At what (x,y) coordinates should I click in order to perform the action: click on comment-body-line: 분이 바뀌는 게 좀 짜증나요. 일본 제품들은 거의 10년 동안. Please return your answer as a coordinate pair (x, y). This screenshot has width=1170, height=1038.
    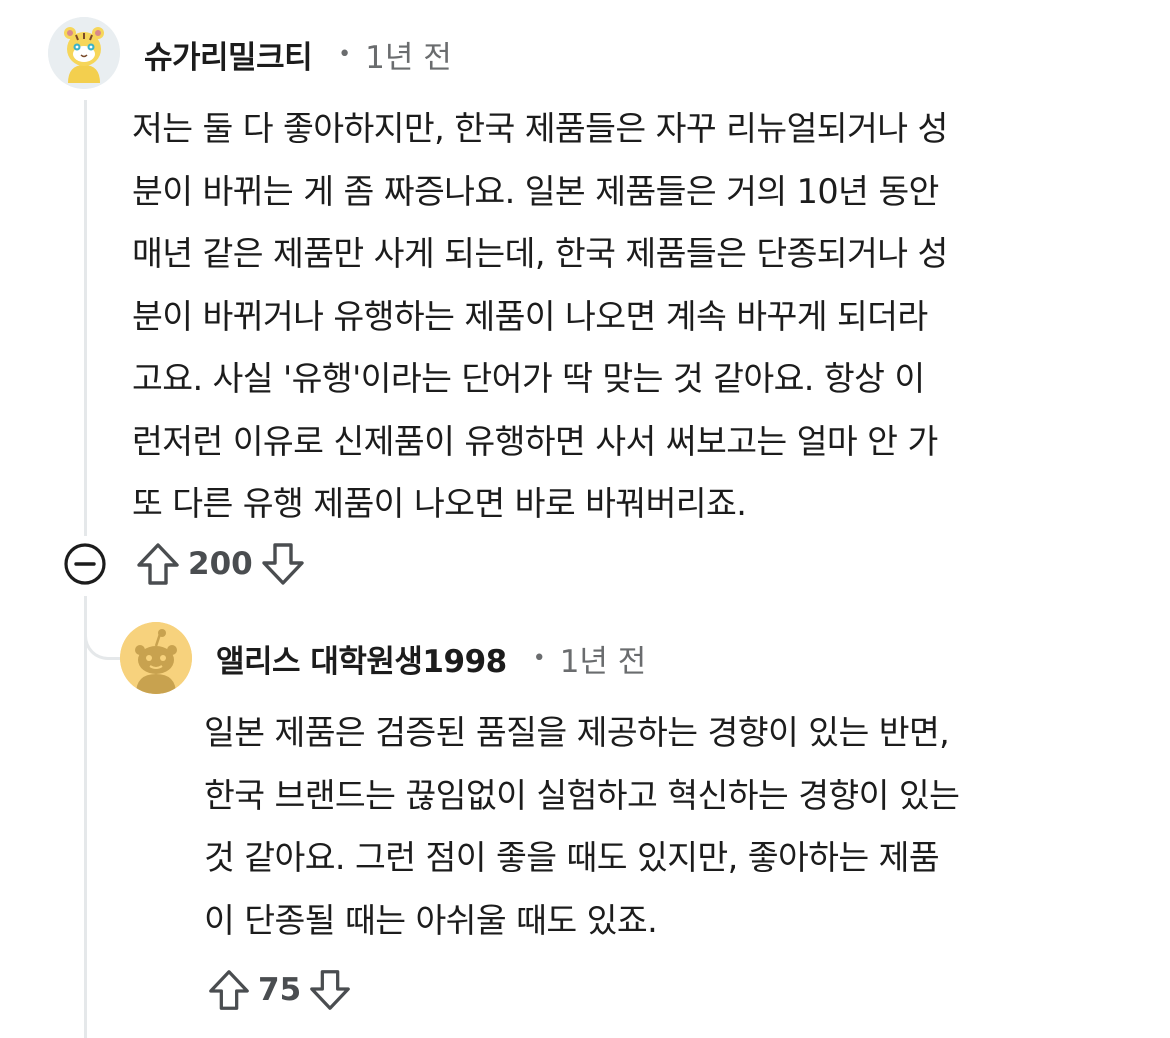
    Looking at the image, I should click on (535, 191).